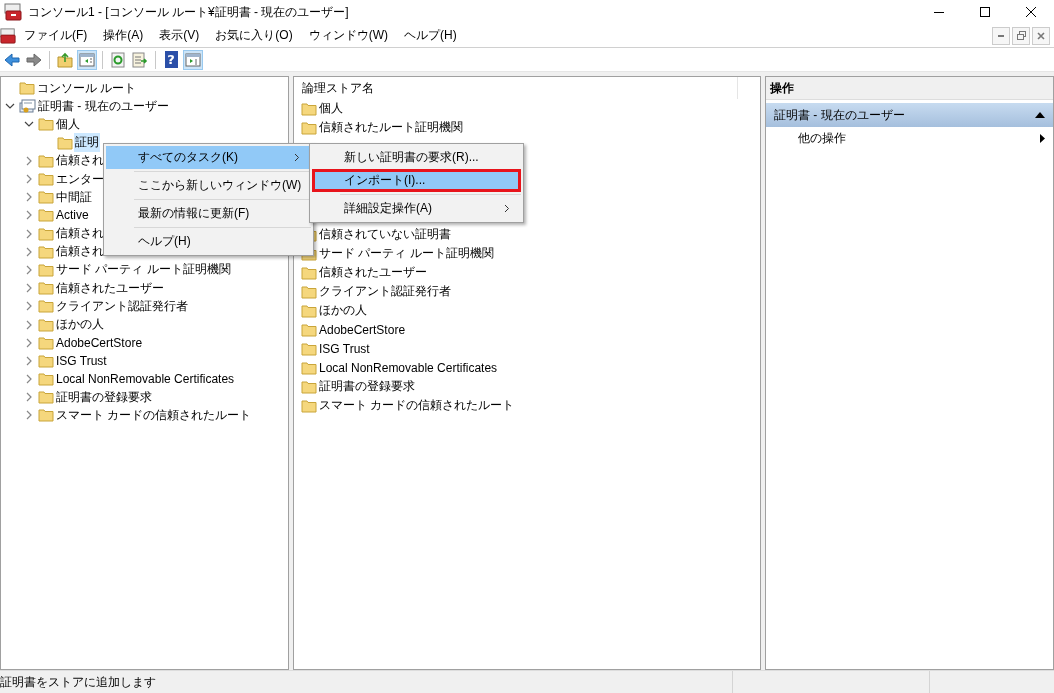 The height and width of the screenshot is (693, 1054). What do you see at coordinates (417, 405) in the screenshot?
I see `list-item: スマート カードの信頼されたルート` at bounding box center [417, 405].